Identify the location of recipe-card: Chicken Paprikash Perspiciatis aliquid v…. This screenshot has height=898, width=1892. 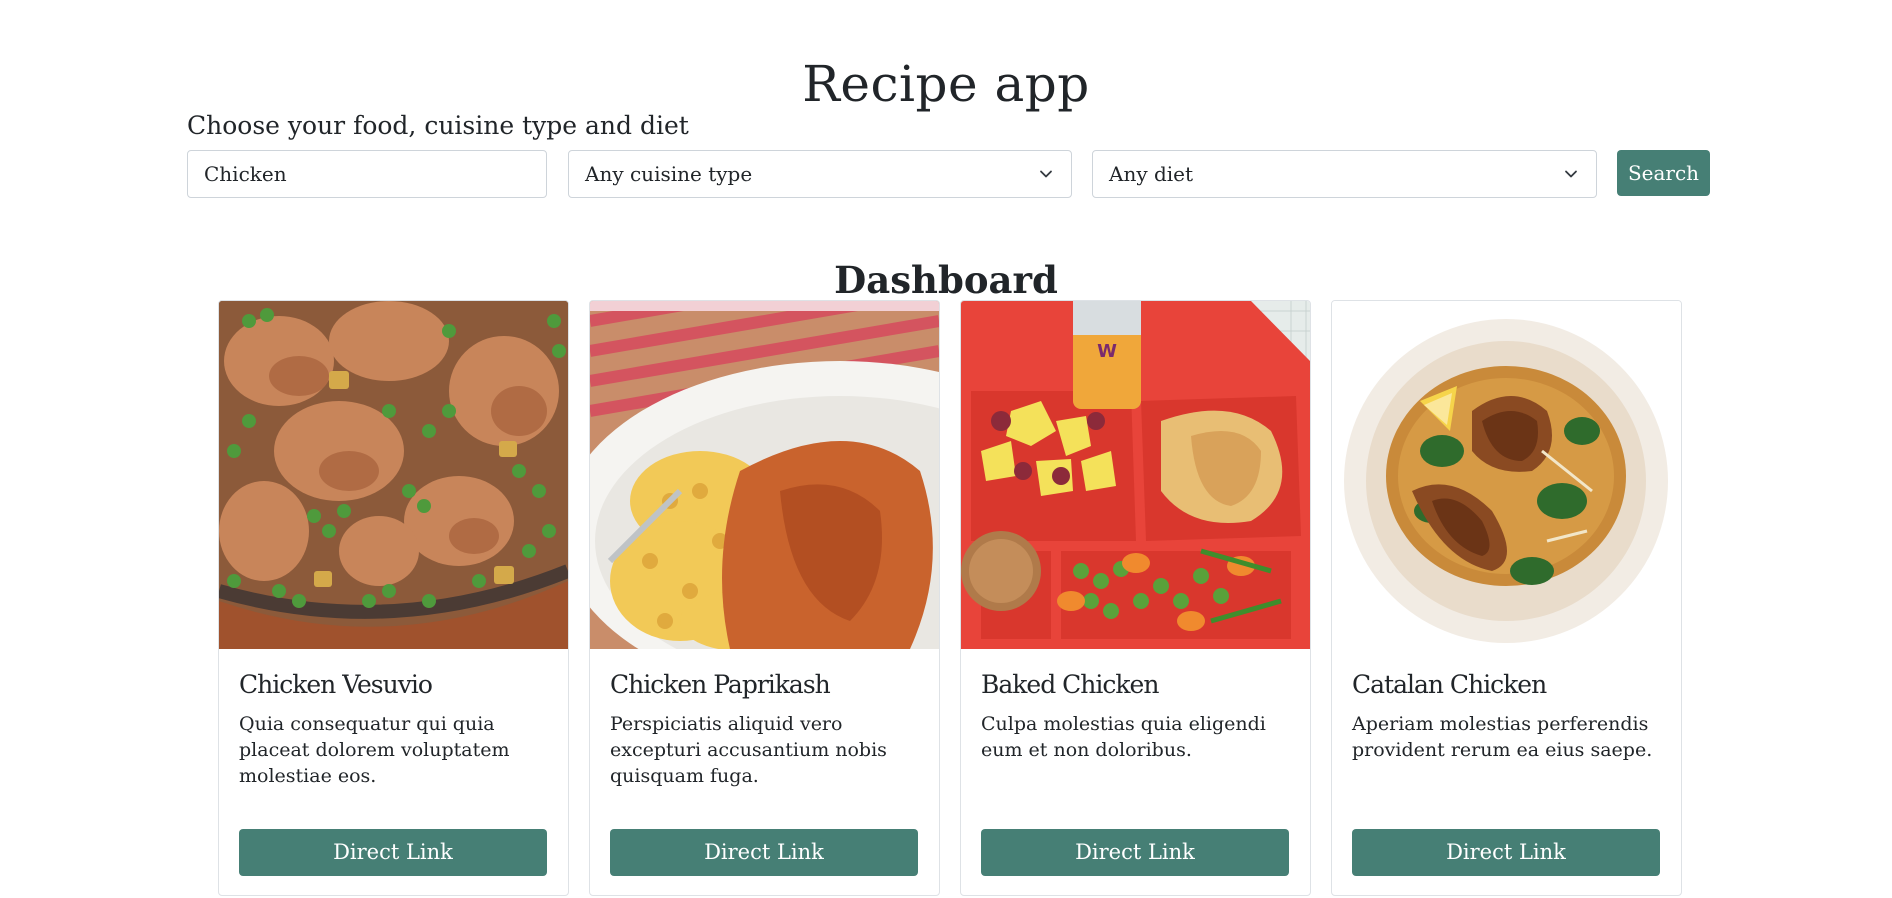
(764, 598).